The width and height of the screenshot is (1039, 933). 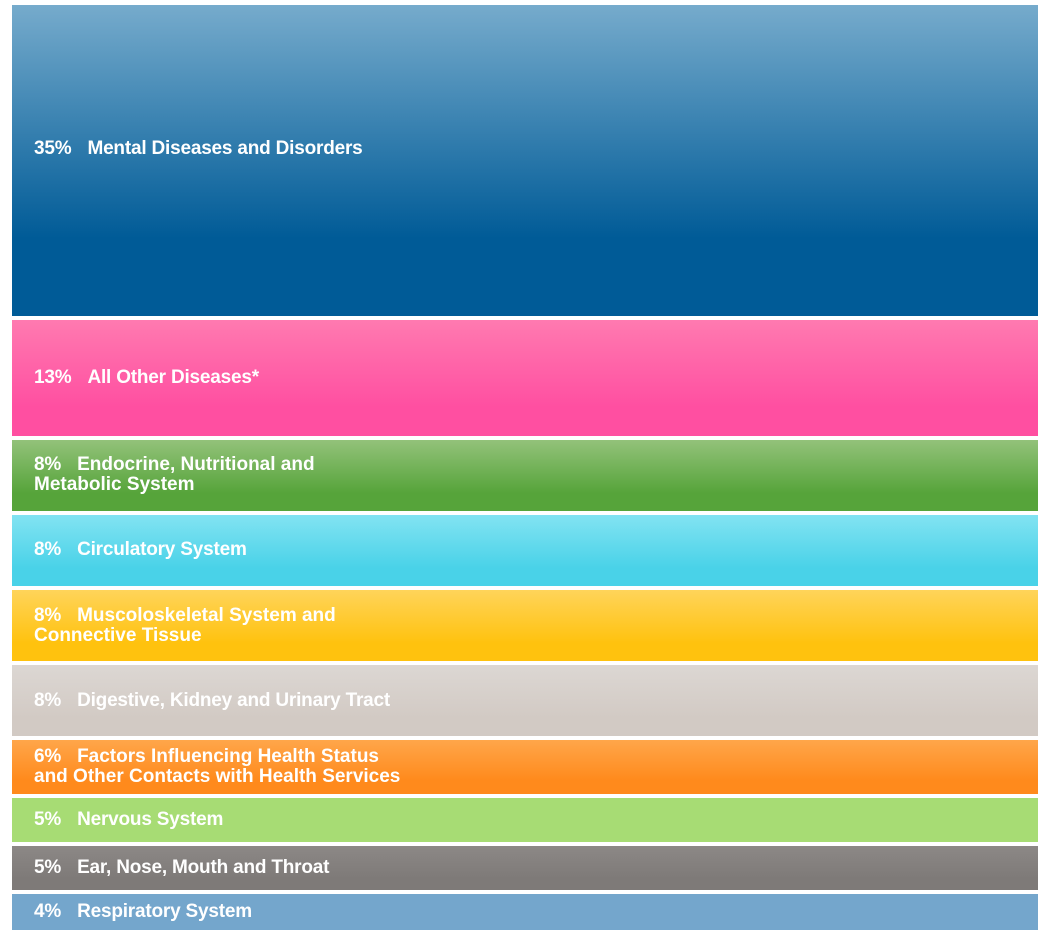 What do you see at coordinates (118, 635) in the screenshot?
I see `bar-category-label-line-2: Connective Tissue` at bounding box center [118, 635].